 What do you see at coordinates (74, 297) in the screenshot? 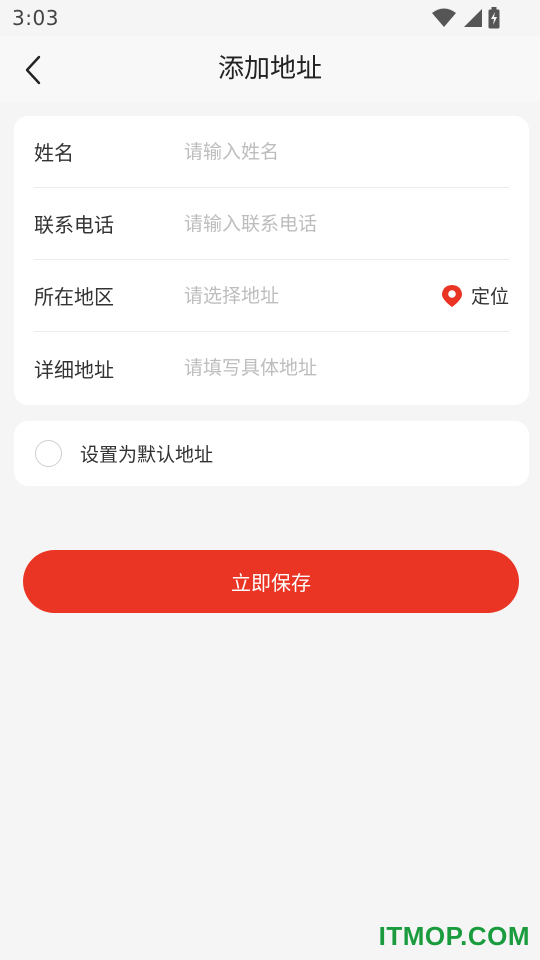
I see `region-label: 所在地区` at bounding box center [74, 297].